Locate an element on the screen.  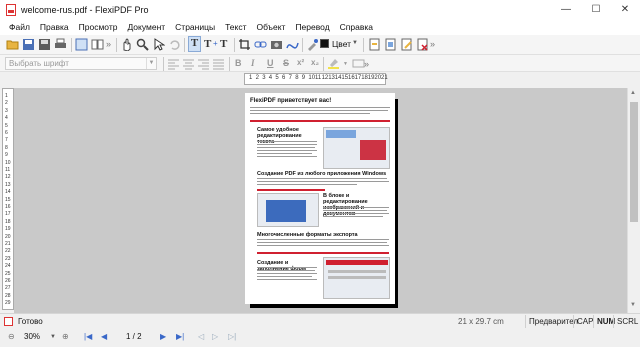
preview-indicator: Предварител is located at coordinates (551, 321).